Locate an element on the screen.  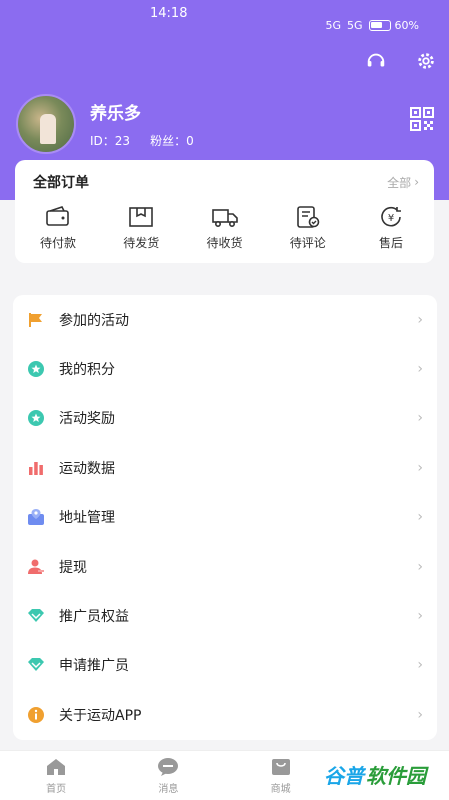
orders-title: 全部订单 is located at coordinates (61, 183).